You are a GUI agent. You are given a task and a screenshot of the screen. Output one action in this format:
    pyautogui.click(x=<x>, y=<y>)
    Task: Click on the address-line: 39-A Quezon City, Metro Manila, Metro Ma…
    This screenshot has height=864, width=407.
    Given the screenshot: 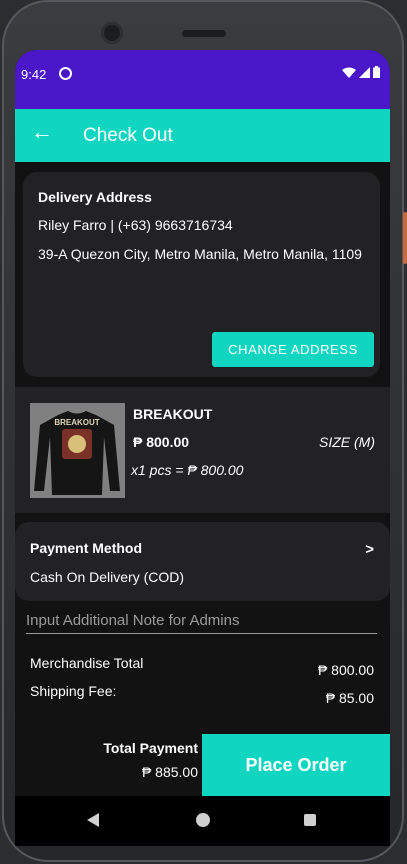 What is the action you would take?
    pyautogui.click(x=200, y=254)
    